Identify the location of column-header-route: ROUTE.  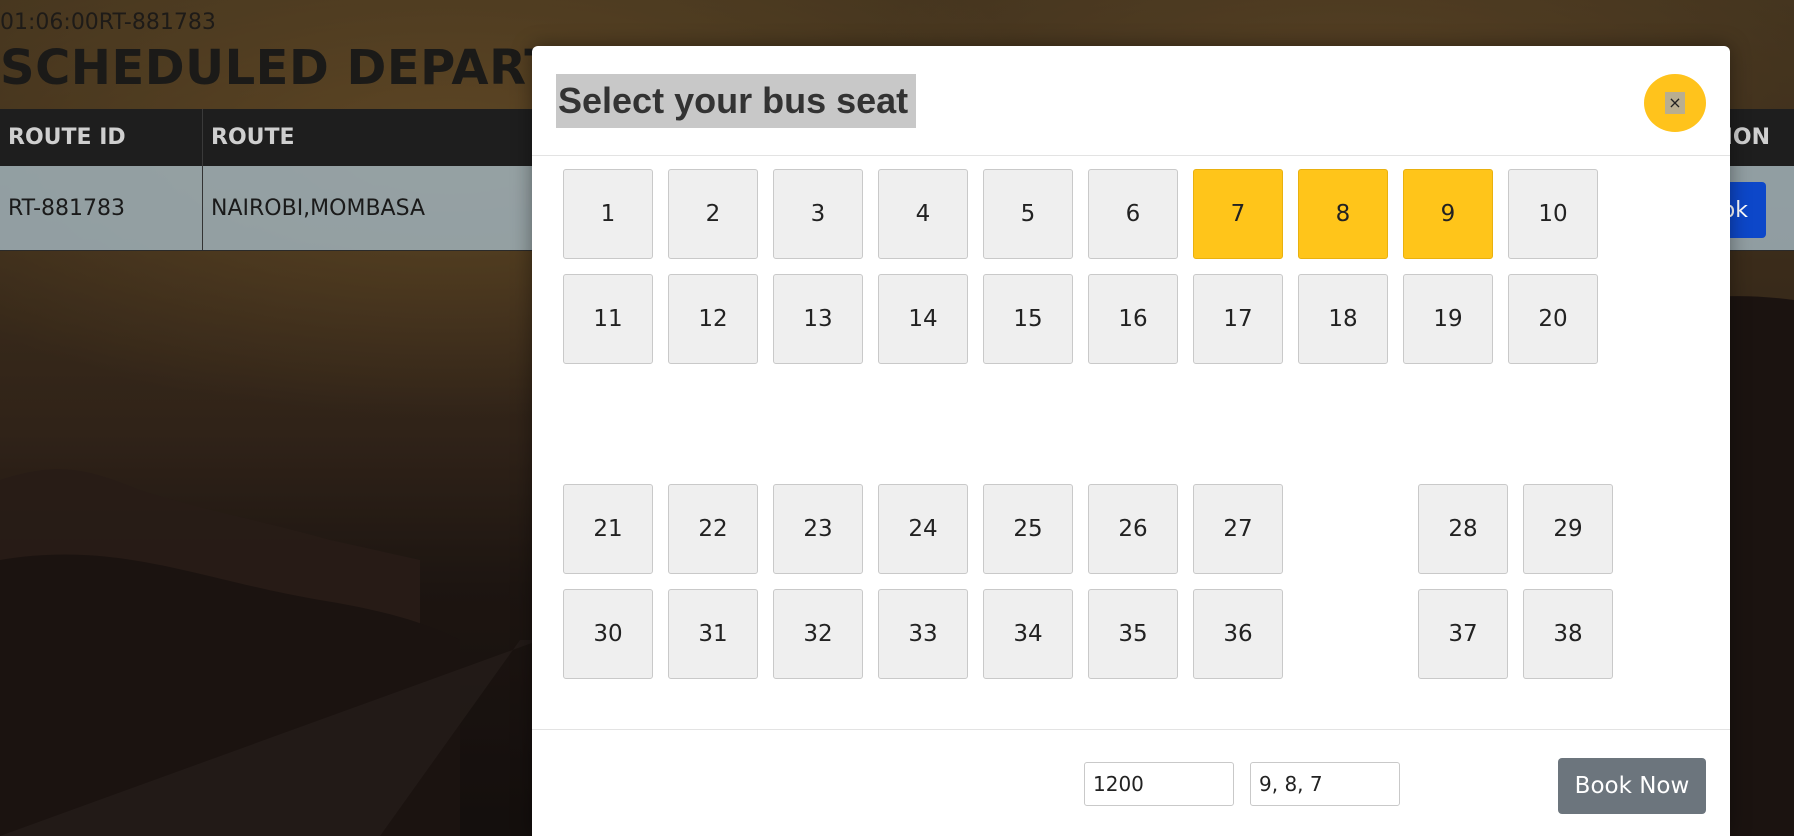
(373, 137).